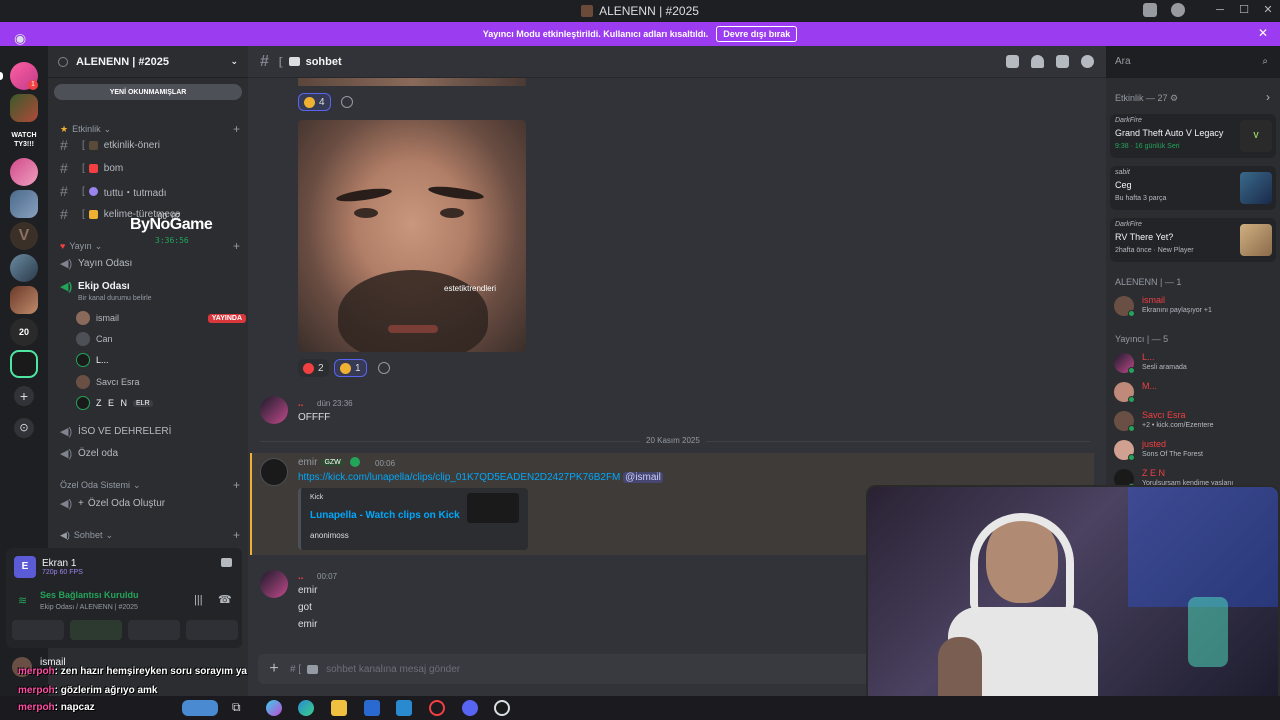 The height and width of the screenshot is (720, 1280). Describe the element at coordinates (1037, 61) in the screenshot. I see `bell-icon` at that location.